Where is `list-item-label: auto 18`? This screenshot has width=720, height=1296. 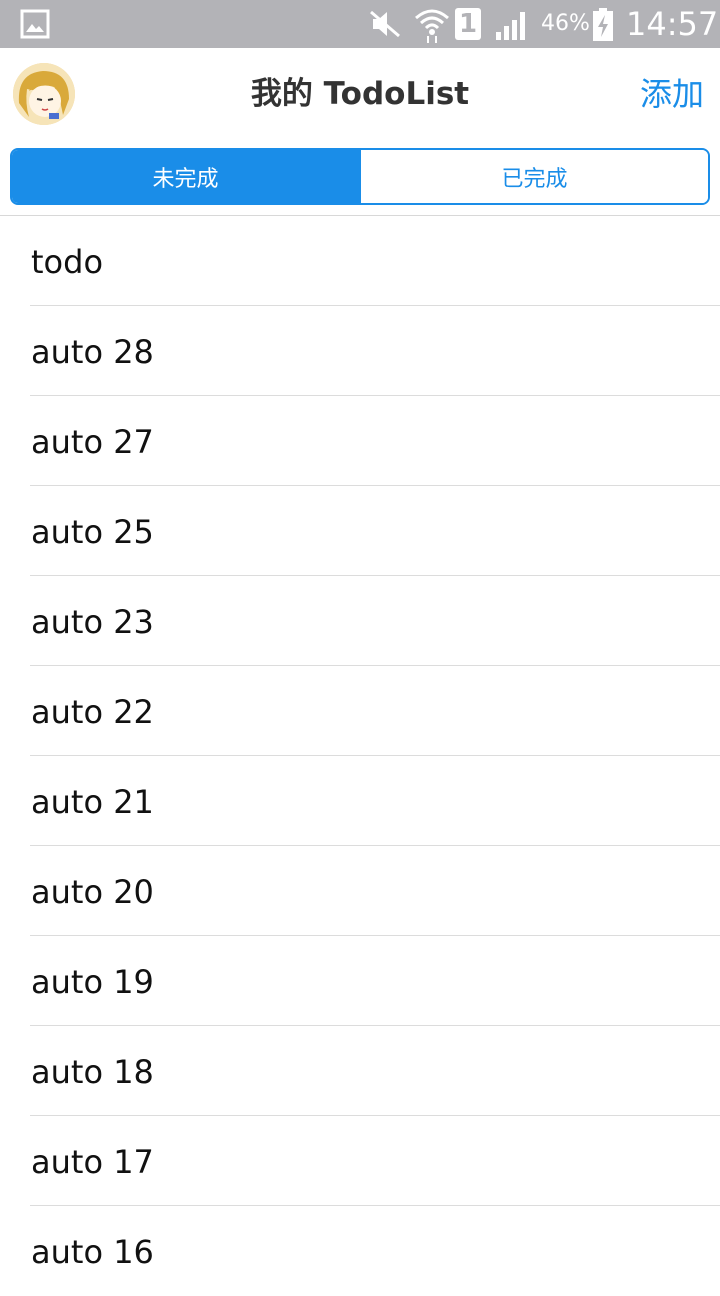
list-item-label: auto 18 is located at coordinates (92, 1072).